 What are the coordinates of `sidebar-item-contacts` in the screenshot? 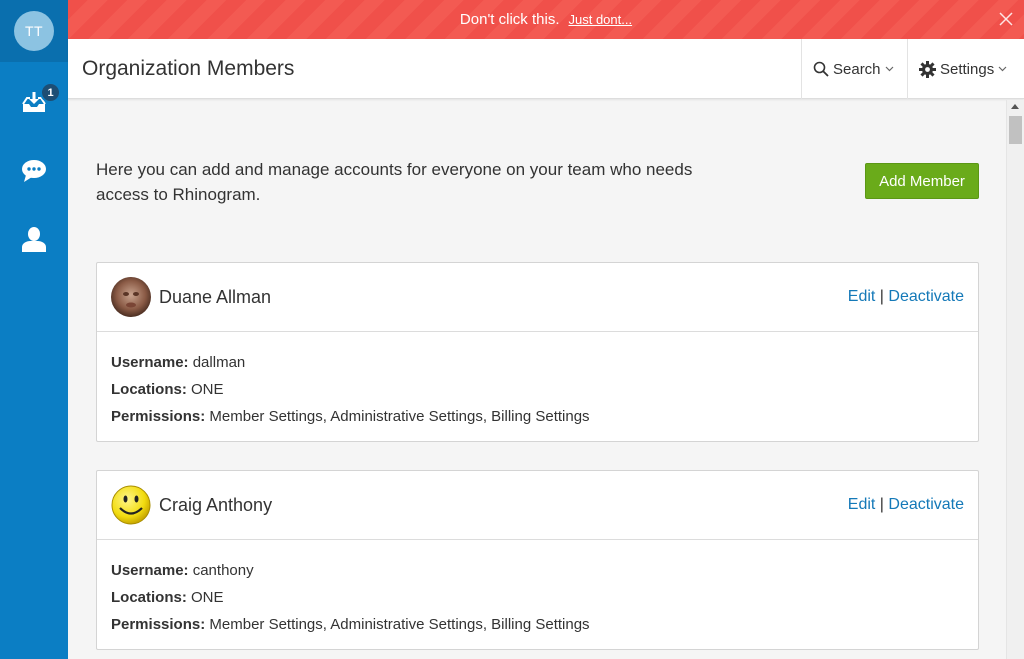 It's located at (34, 239).